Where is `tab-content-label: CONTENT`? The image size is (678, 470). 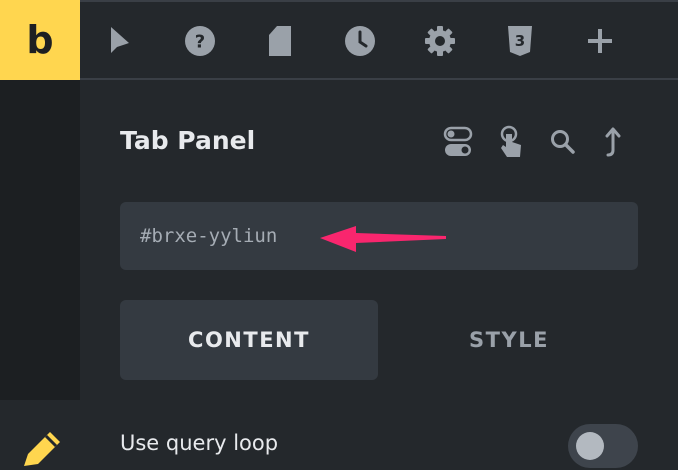 tab-content-label: CONTENT is located at coordinates (249, 340).